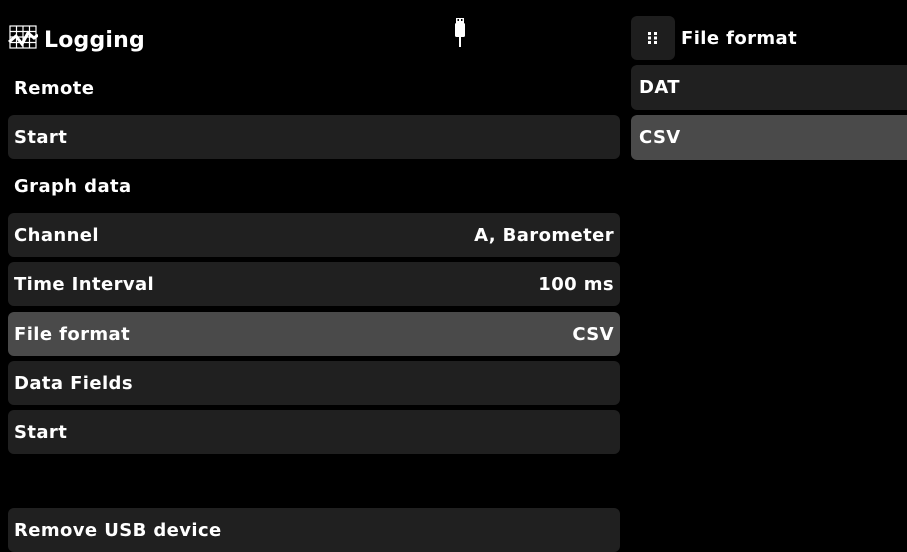  Describe the element at coordinates (73, 186) in the screenshot. I see `menu-item-label: Graph data` at that location.